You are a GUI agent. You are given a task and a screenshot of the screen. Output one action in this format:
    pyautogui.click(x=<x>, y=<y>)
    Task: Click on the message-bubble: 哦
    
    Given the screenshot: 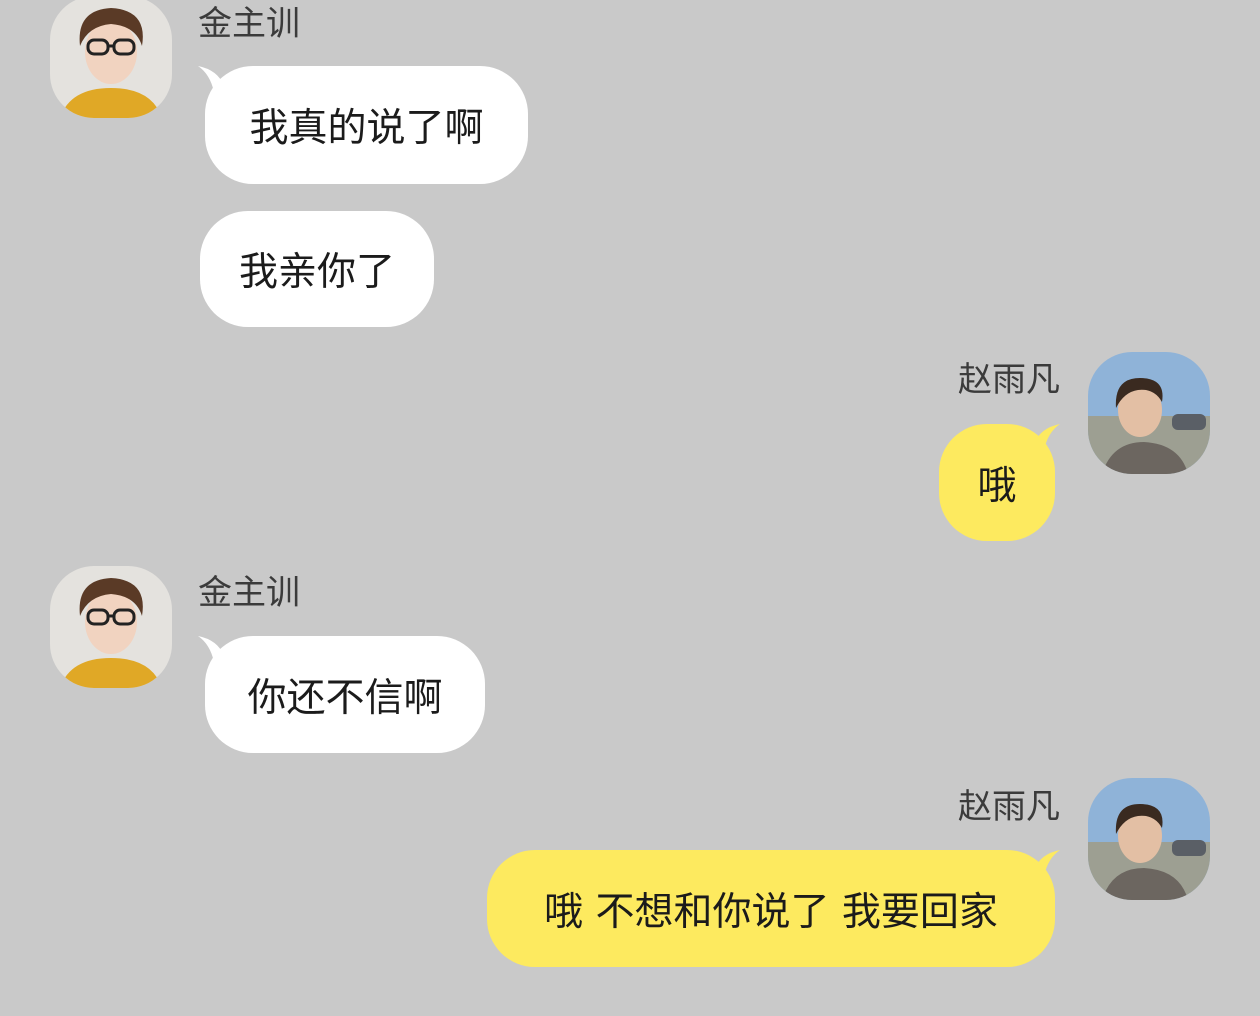 What is the action you would take?
    pyautogui.click(x=997, y=482)
    